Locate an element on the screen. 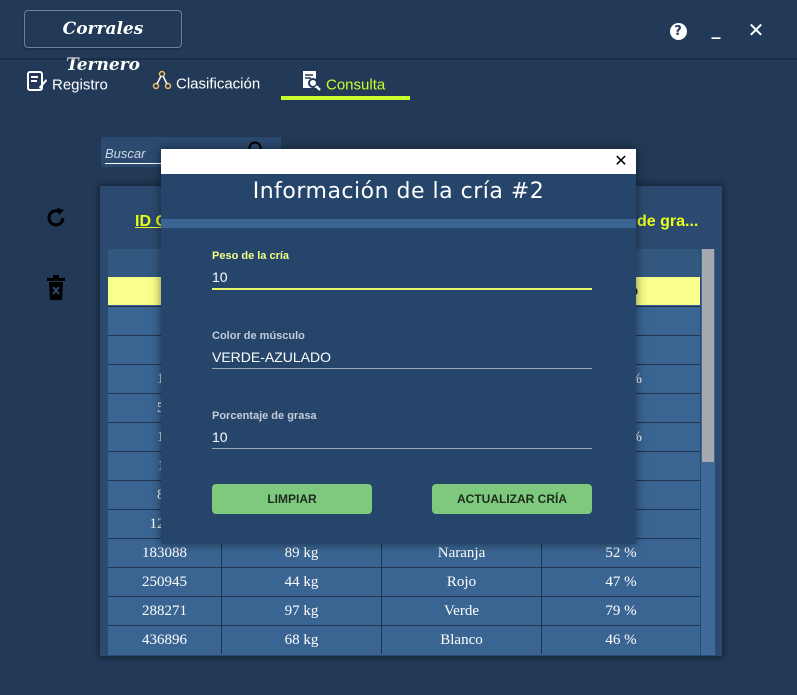 The image size is (797, 695). cell-peso: 44 kg is located at coordinates (302, 582).